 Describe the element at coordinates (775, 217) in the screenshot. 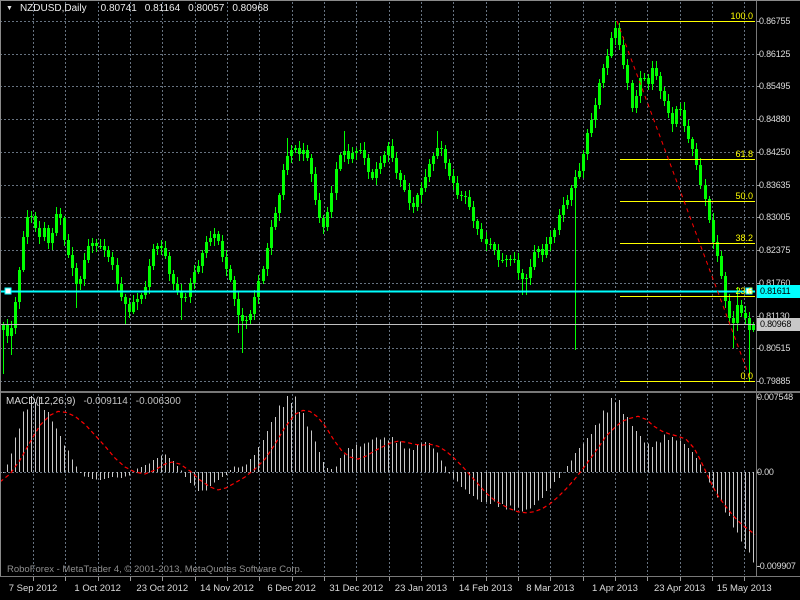

I see `price-axis-label: 0.83005` at that location.